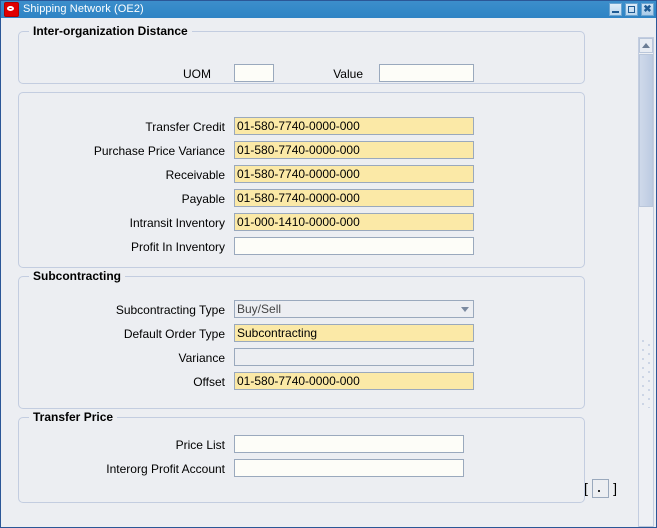 This screenshot has width=657, height=528. I want to click on label-profit-in-inventory: Profit In Inventory, so click(177, 247).